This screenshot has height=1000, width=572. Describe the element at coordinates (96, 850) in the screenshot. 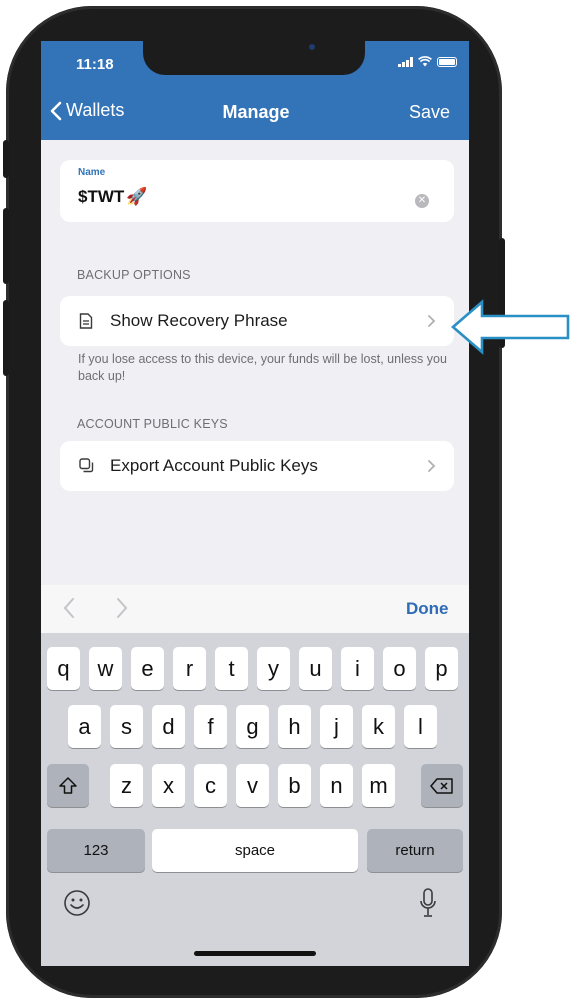

I see `numbers-key: 123` at that location.